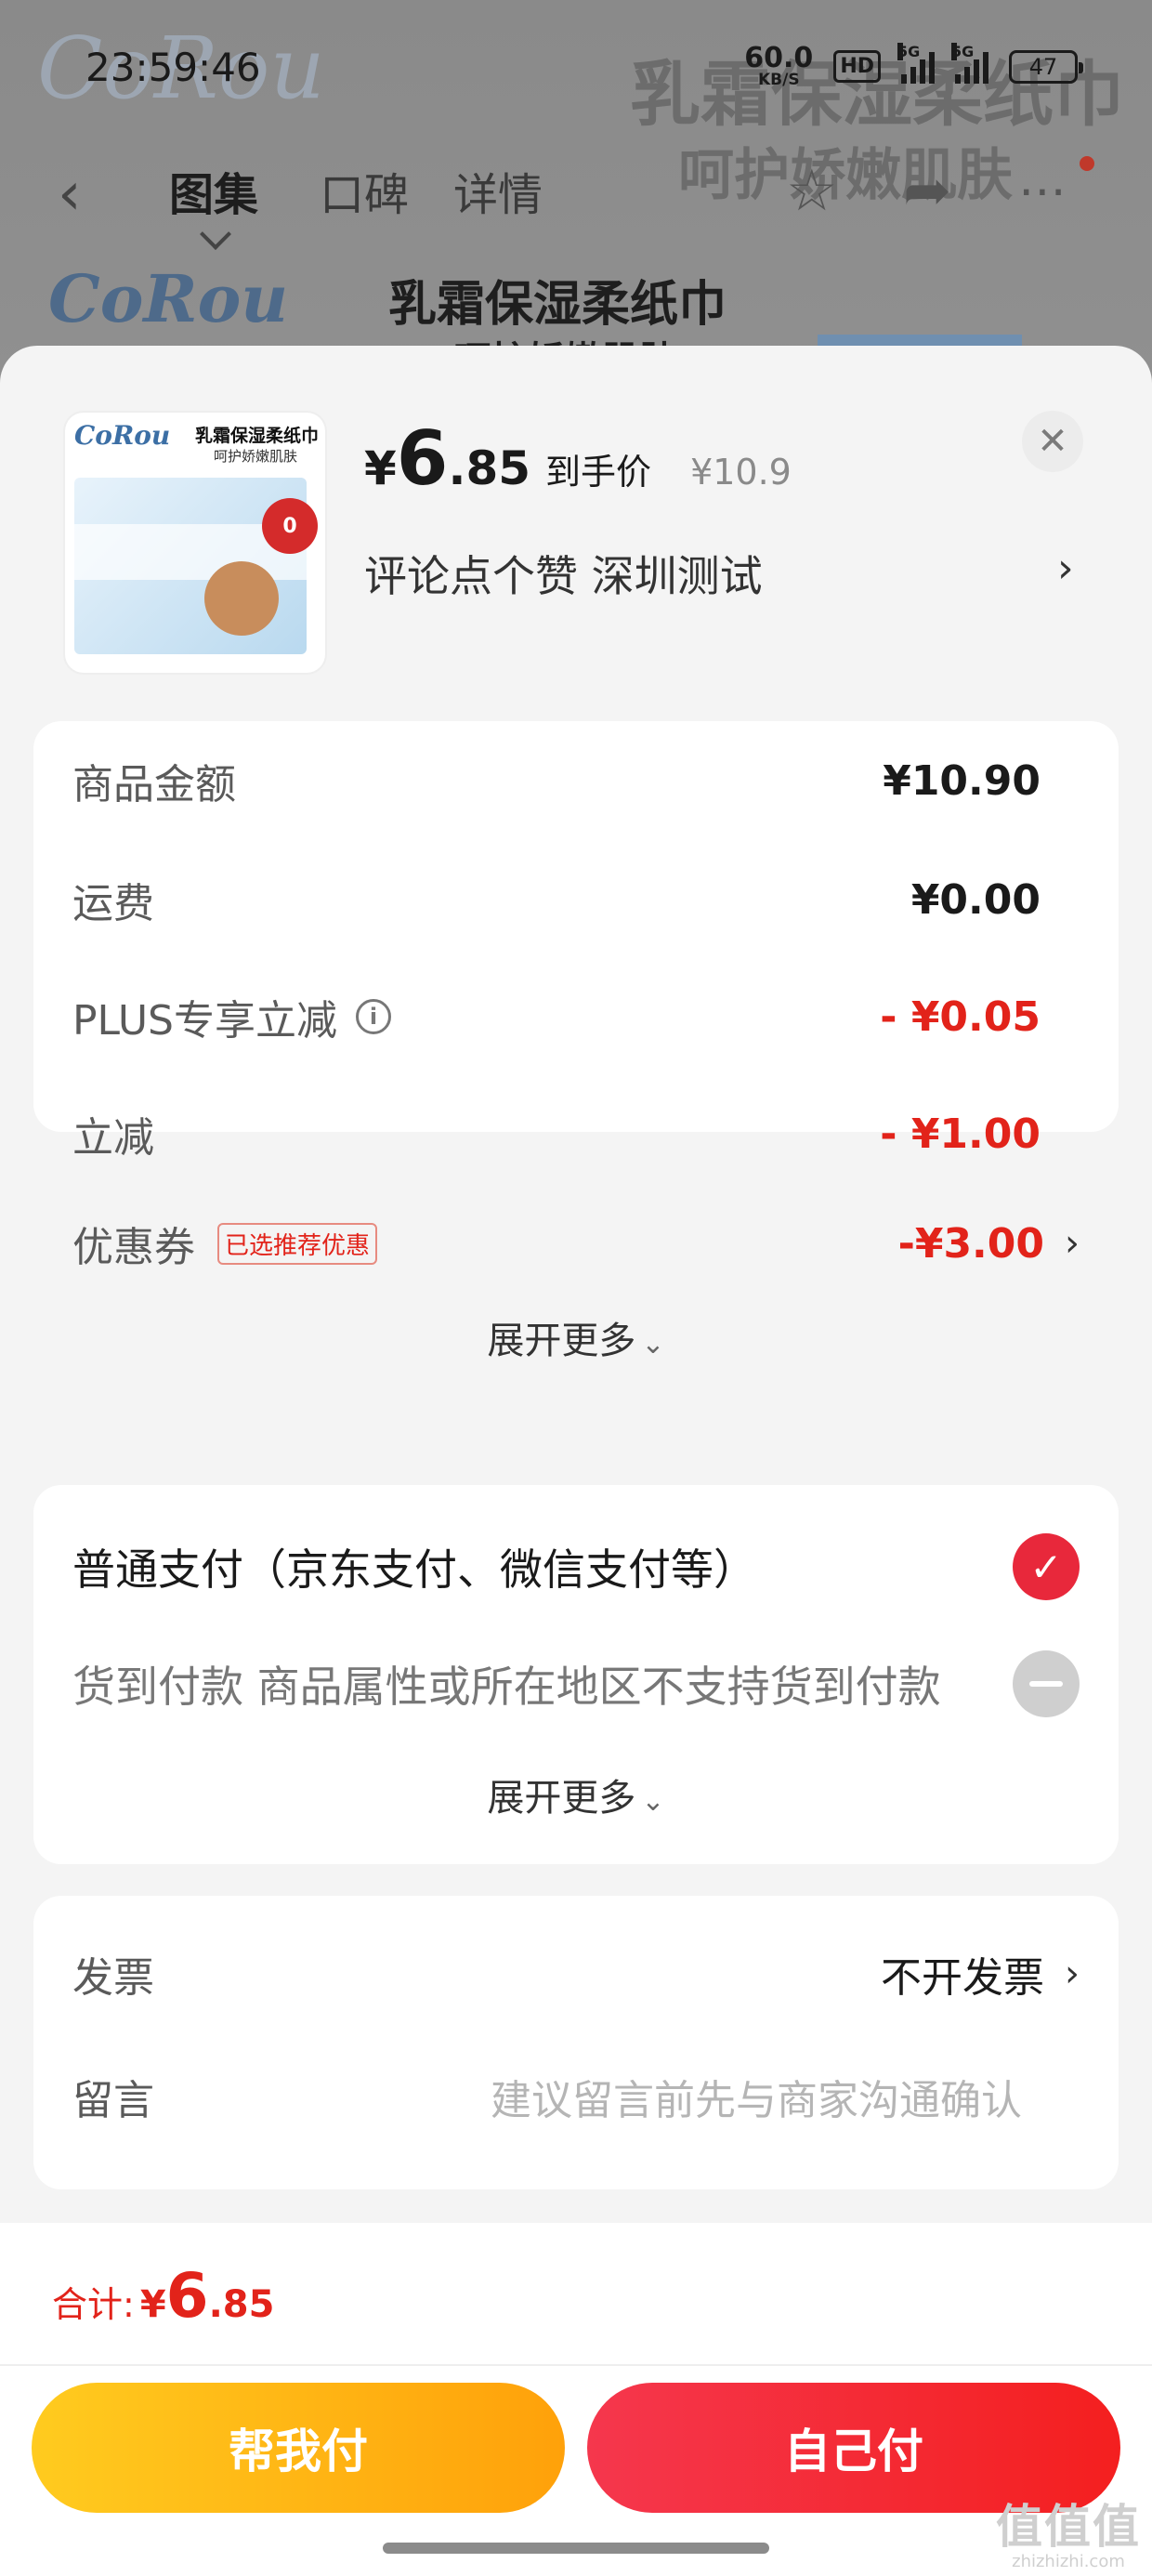 This screenshot has width=1152, height=2576. What do you see at coordinates (1052, 441) in the screenshot?
I see `close-icon: ✕` at bounding box center [1052, 441].